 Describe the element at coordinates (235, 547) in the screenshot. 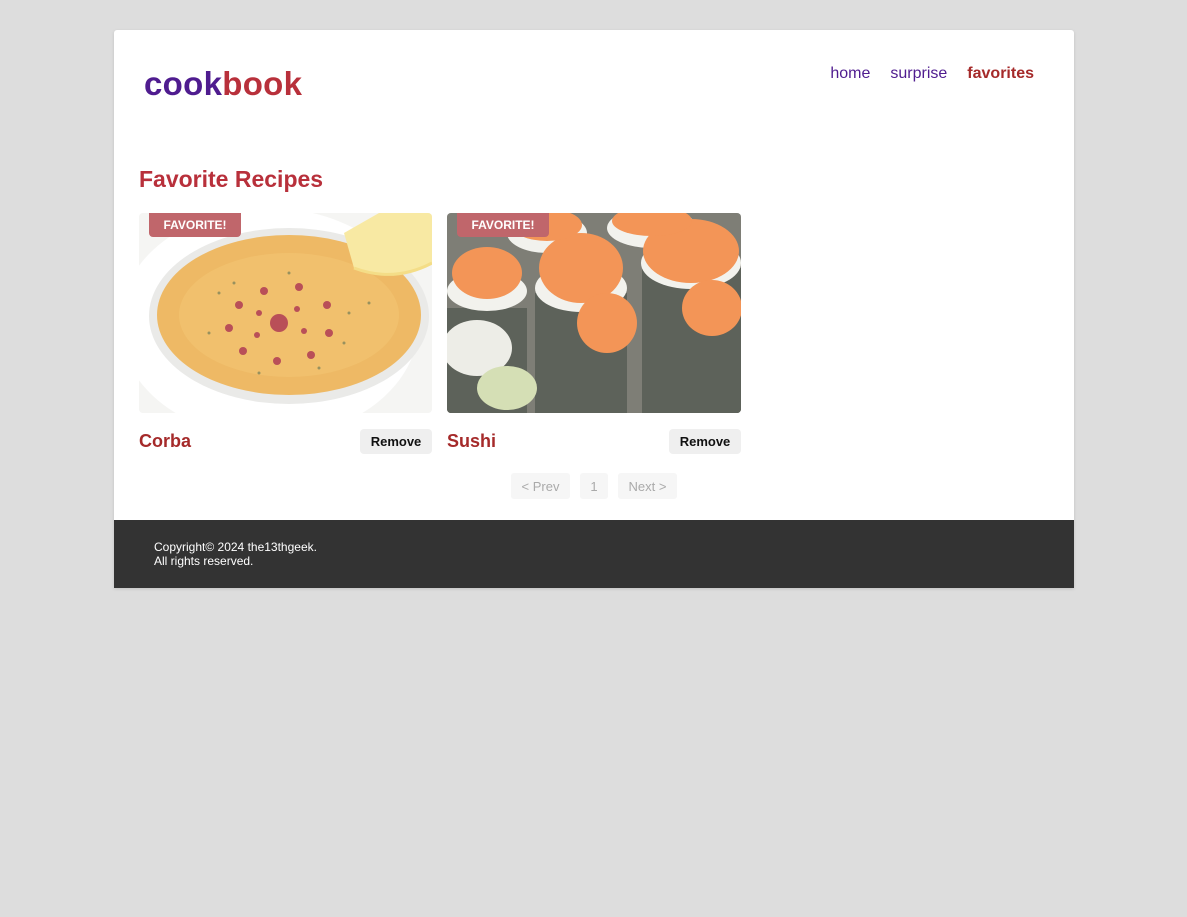

I see `copyright-line: Copyright© 2024 the13thgeek.` at that location.